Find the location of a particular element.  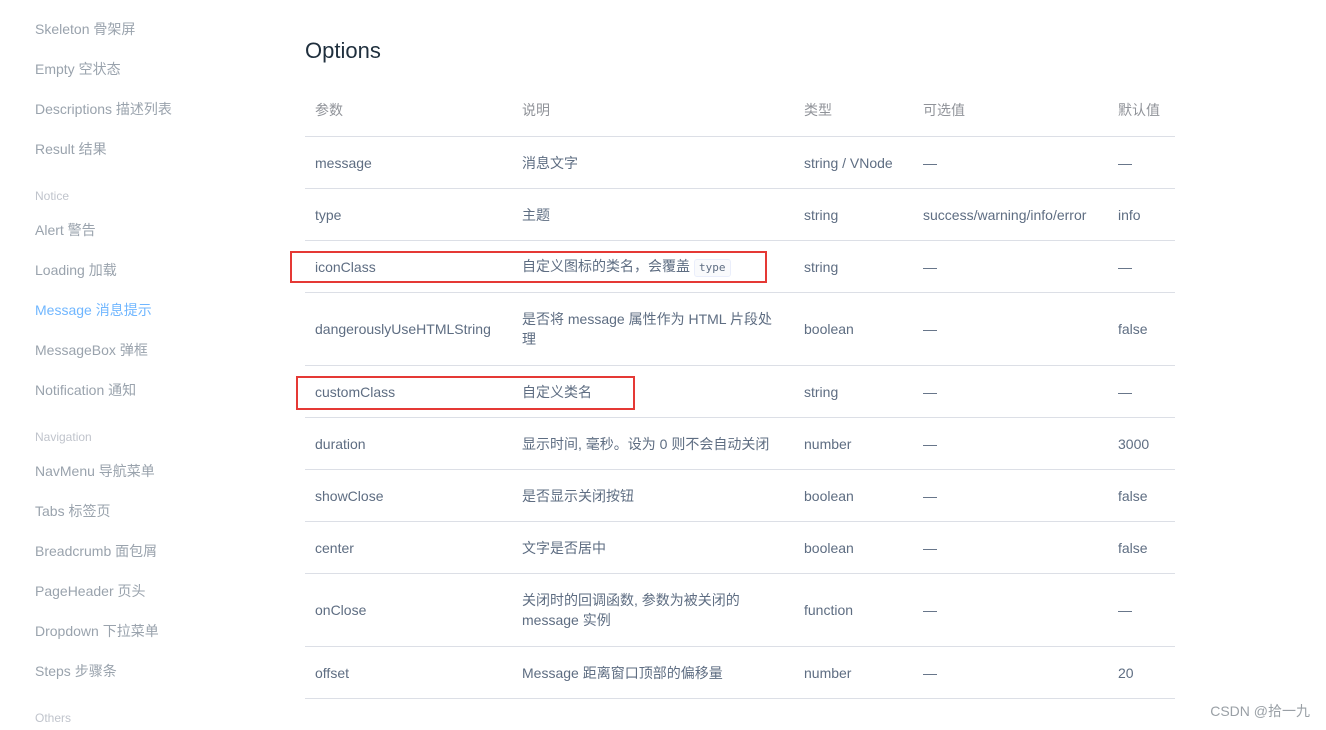

cell-desc: 显示时间, 毫秒。设为 0 则不会自动关闭 is located at coordinates (653, 443).